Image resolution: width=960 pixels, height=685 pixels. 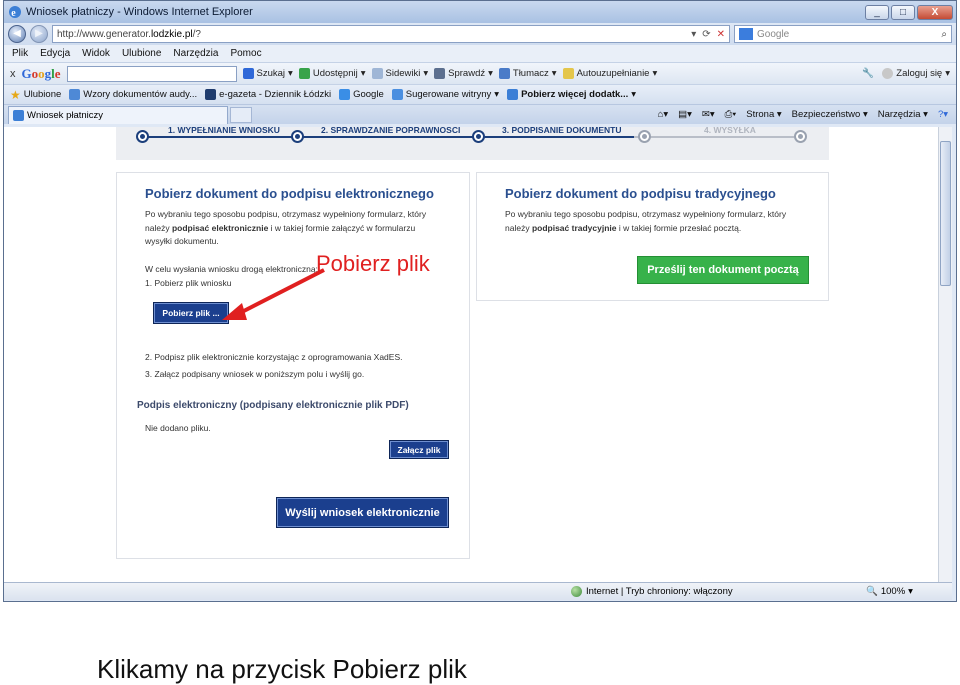 What do you see at coordinates (903, 114) in the screenshot?
I see `menu-tools-cmd: Narzędzia ▾` at bounding box center [903, 114].